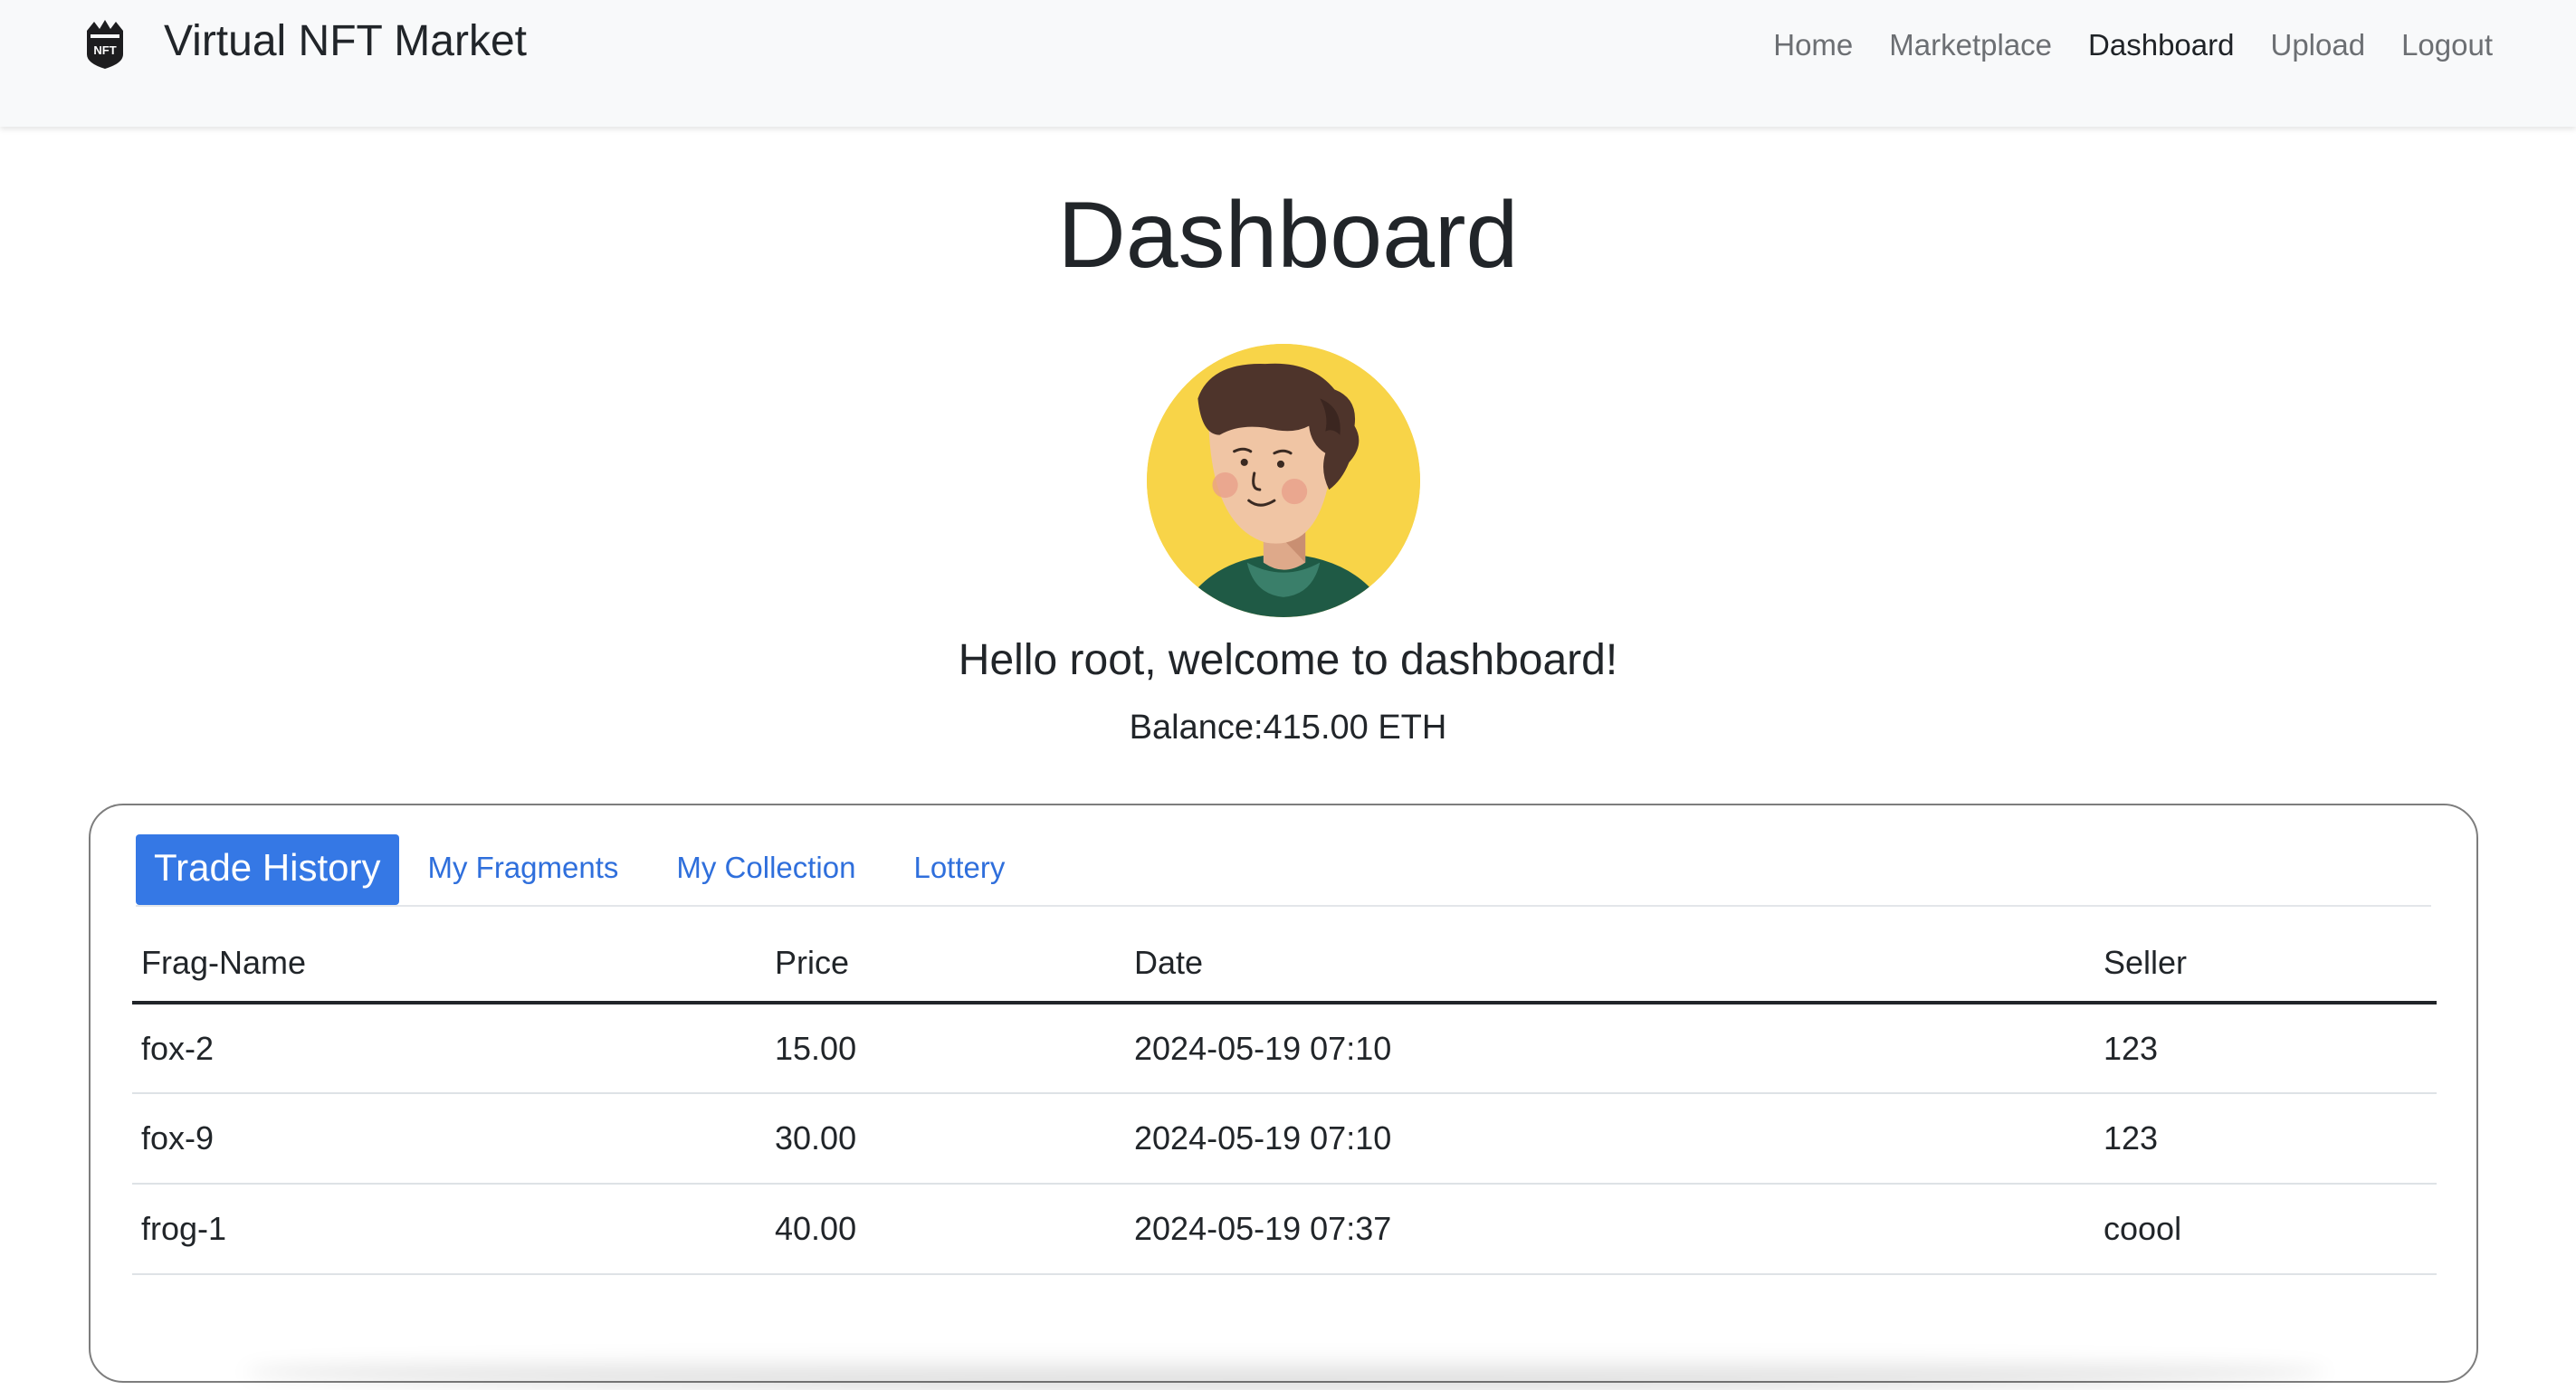 The image size is (2576, 1390). Describe the element at coordinates (2265, 1229) in the screenshot. I see `cell-seller: coool` at that location.